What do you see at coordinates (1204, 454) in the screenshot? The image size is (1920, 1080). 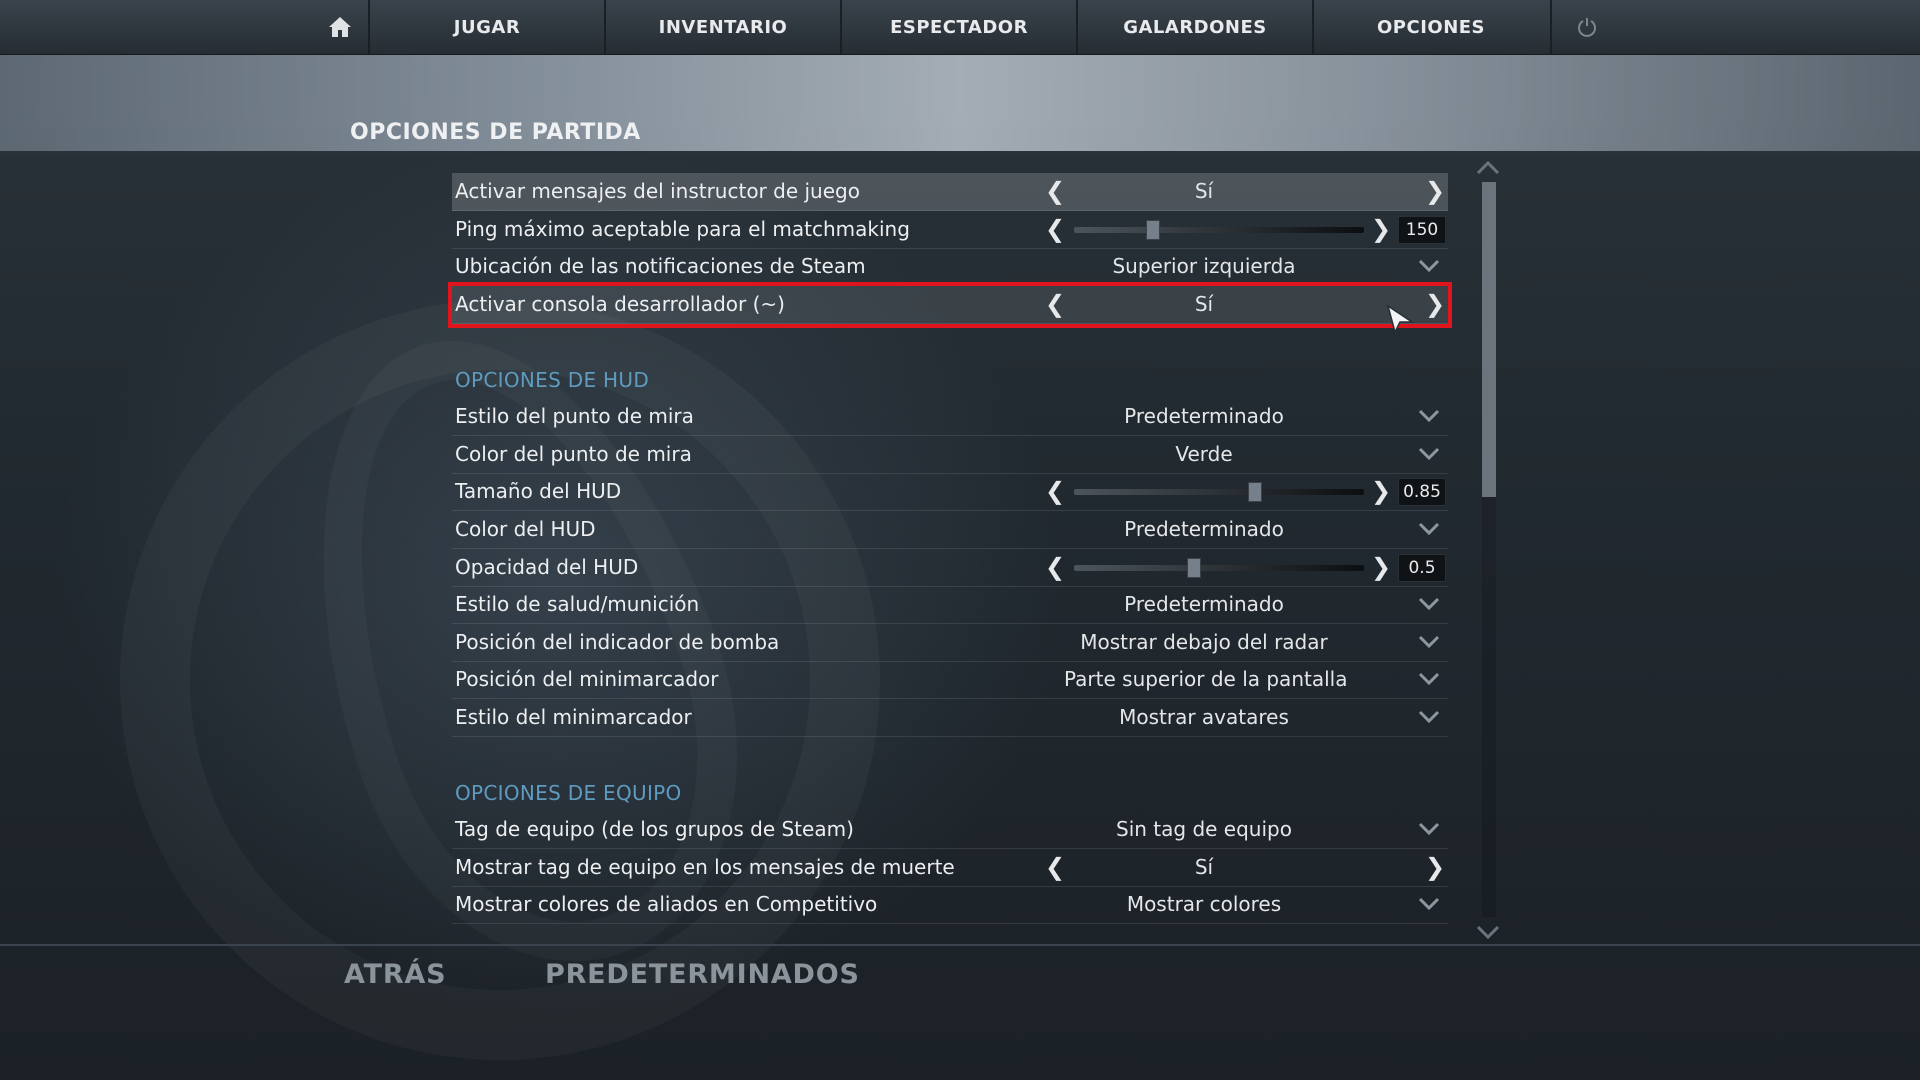 I see `setting-value: Verde` at bounding box center [1204, 454].